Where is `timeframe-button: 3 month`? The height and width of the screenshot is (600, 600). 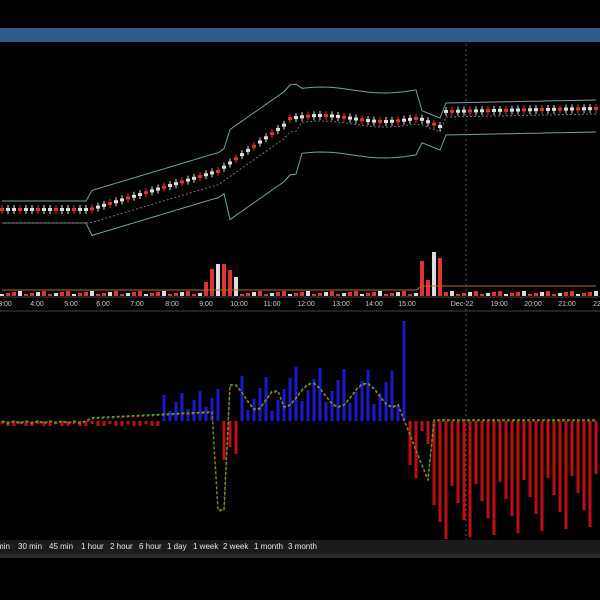 timeframe-button: 3 month is located at coordinates (302, 547).